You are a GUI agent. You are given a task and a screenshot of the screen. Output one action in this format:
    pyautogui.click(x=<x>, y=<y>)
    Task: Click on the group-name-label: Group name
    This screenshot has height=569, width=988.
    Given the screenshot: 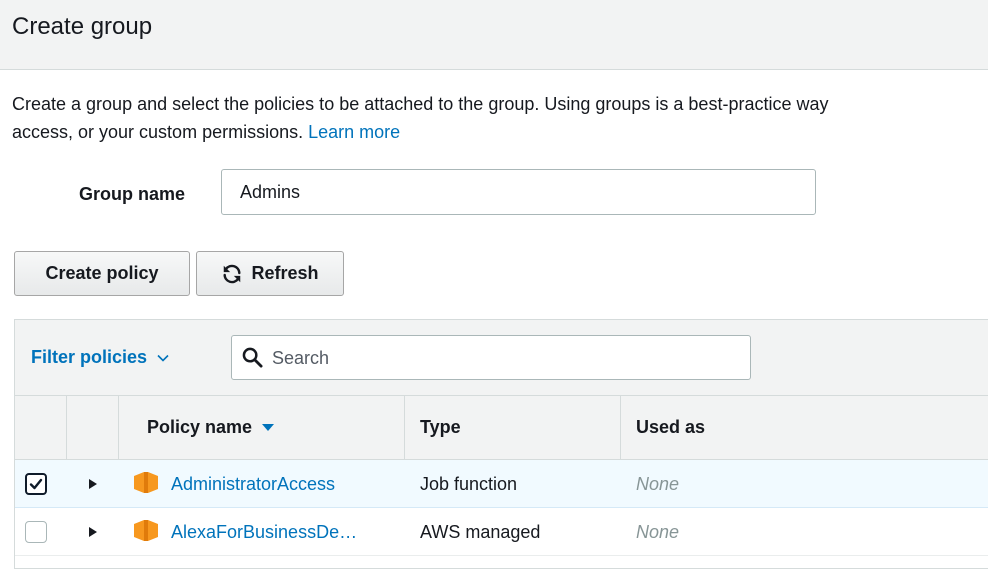 What is the action you would take?
    pyautogui.click(x=132, y=194)
    